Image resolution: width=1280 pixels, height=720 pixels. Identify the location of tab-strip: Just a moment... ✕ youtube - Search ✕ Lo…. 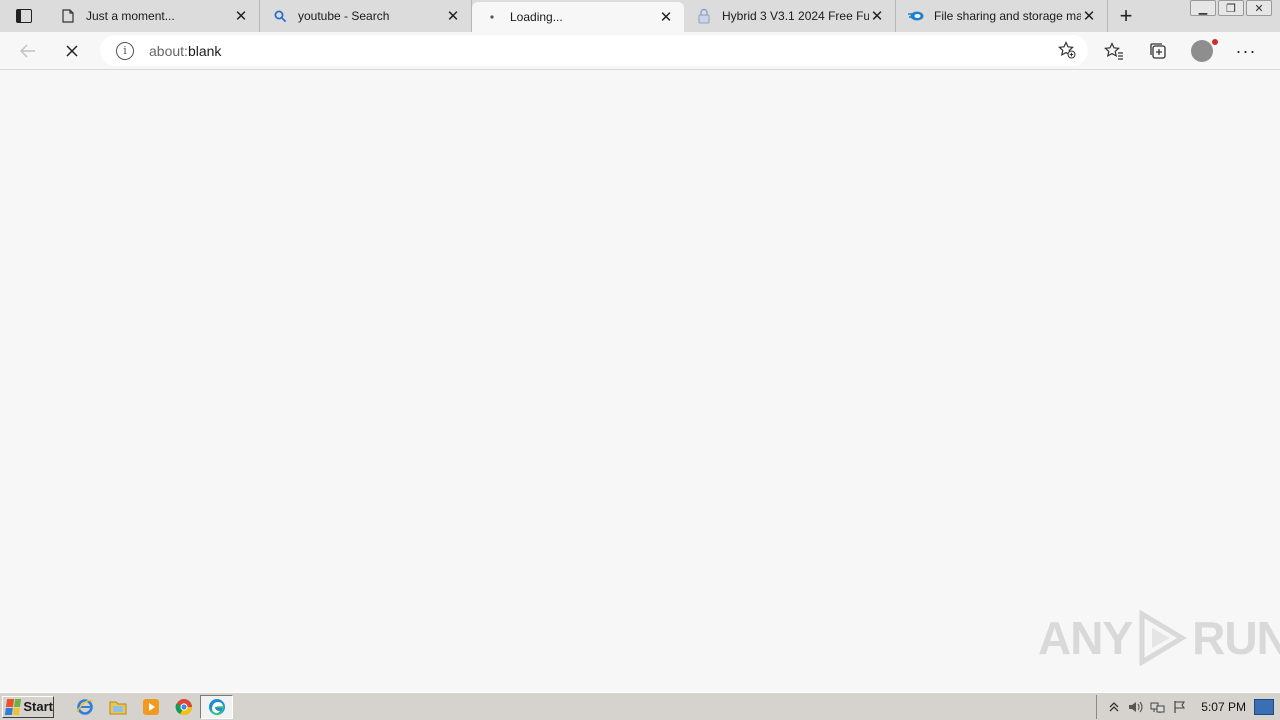
(640, 16).